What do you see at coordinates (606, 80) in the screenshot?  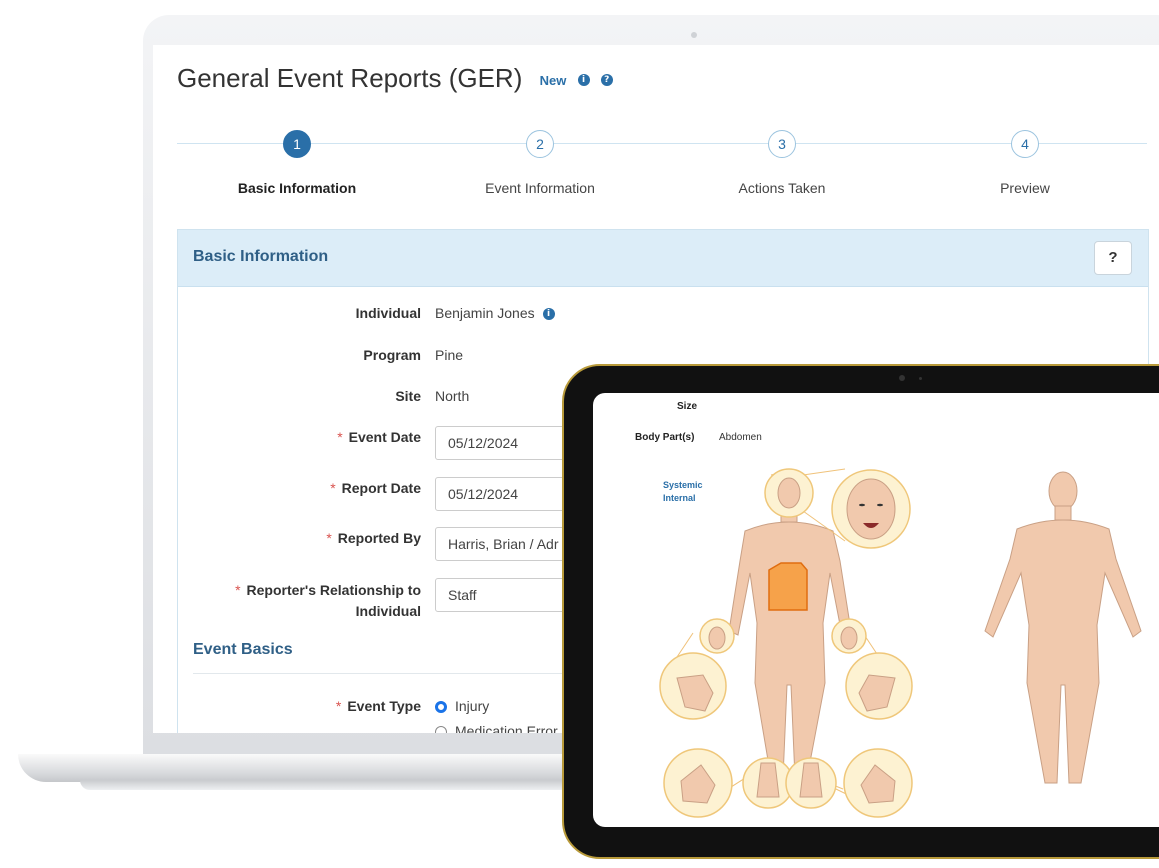 I see `question-icon: ?` at bounding box center [606, 80].